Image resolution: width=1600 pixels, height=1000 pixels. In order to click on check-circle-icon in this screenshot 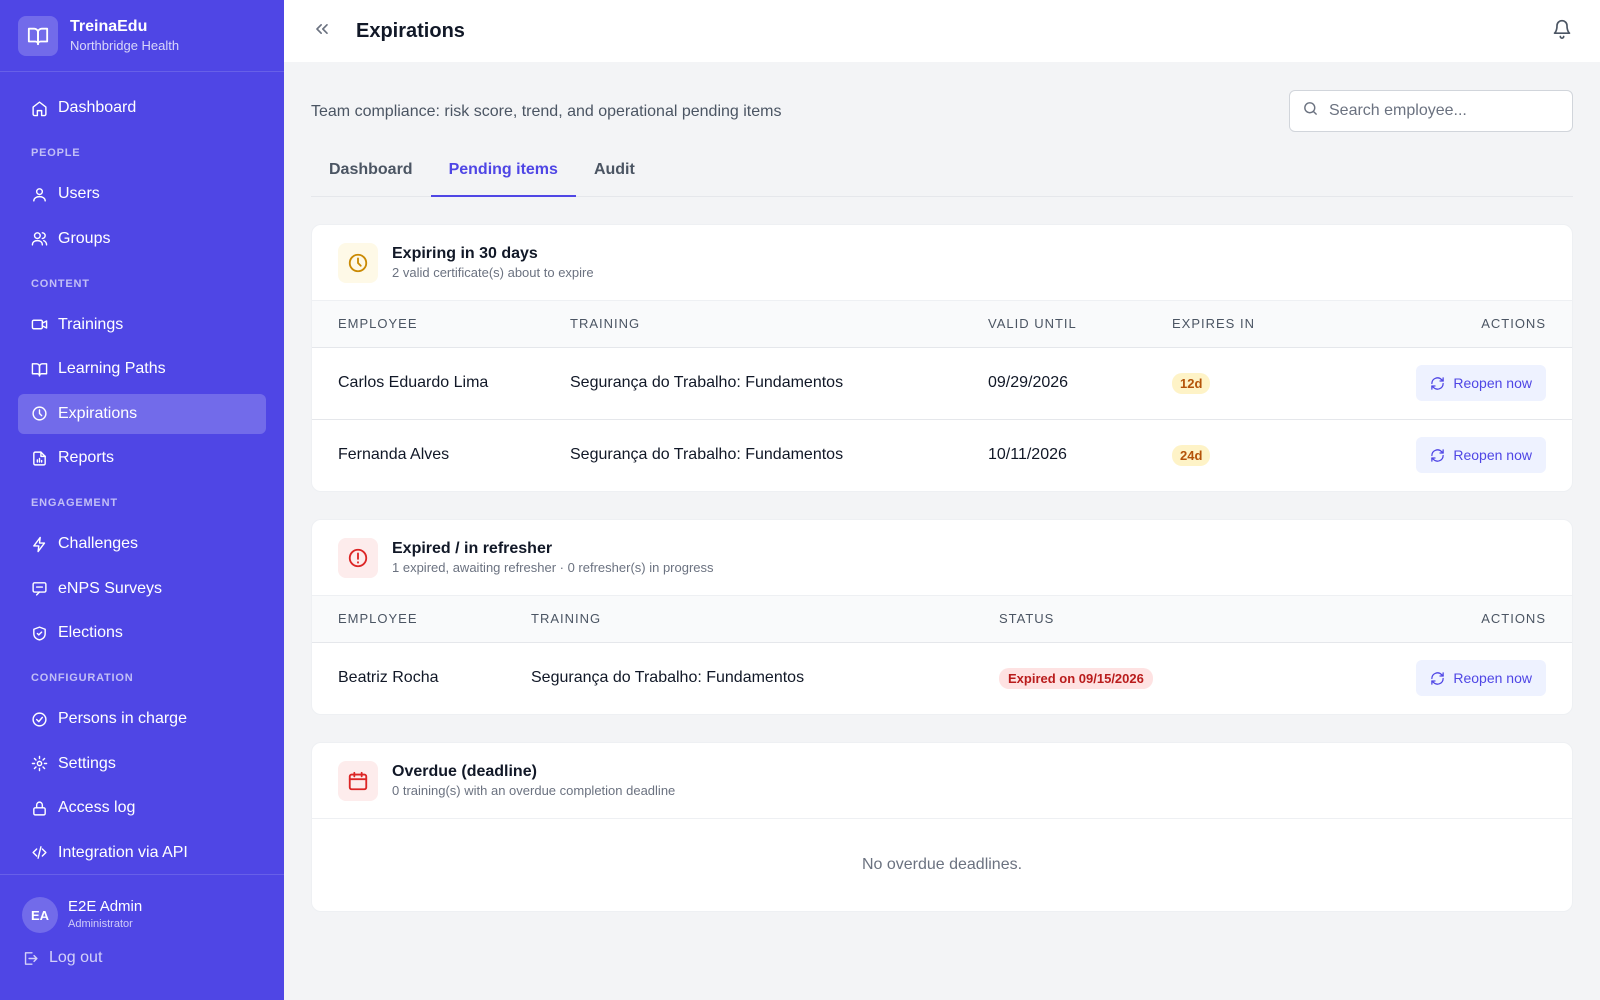, I will do `click(39, 719)`.